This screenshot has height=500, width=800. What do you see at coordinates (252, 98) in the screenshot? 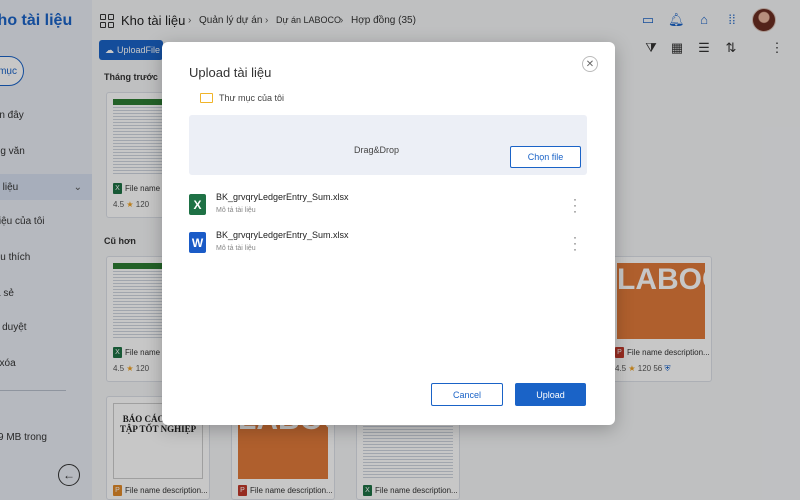
I see `folder-name: Thư mục của tôi` at bounding box center [252, 98].